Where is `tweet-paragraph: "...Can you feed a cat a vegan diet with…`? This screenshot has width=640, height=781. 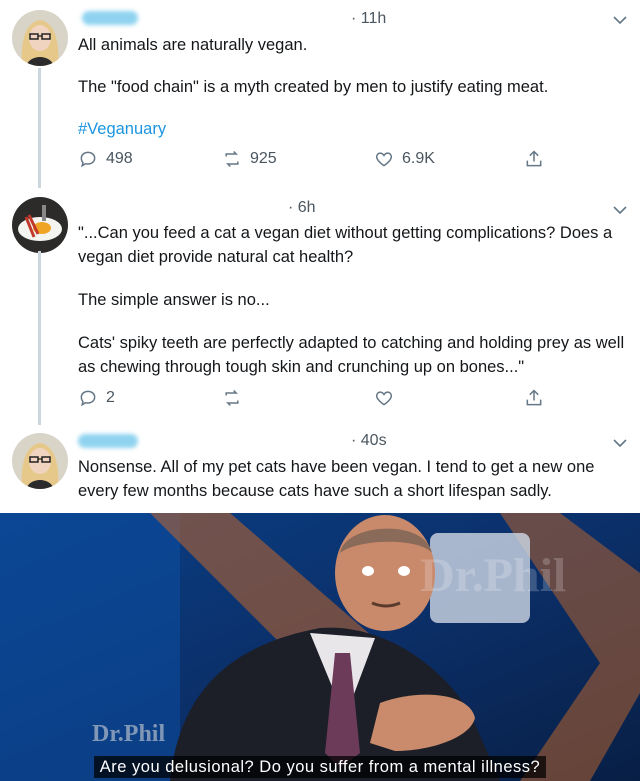
tweet-paragraph: "...Can you feed a cat a vegan diet with… is located at coordinates (345, 245).